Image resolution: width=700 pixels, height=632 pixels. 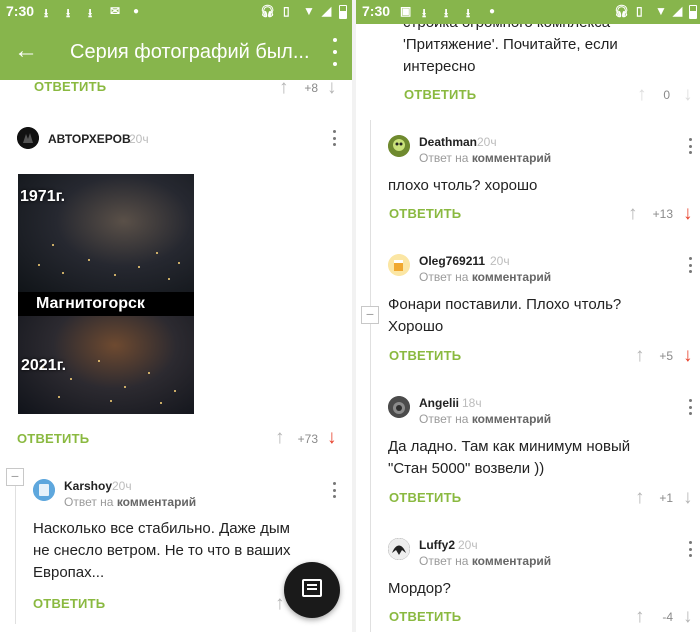 What do you see at coordinates (20, 11) in the screenshot?
I see `status-time: 7:30` at bounding box center [20, 11].